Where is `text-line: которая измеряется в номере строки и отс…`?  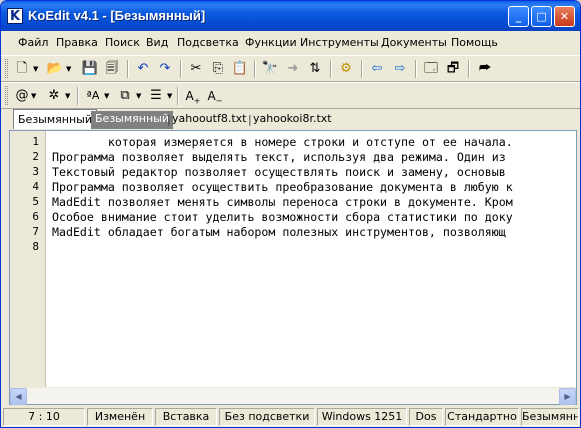
text-line: которая измеряется в номере строки и отс… is located at coordinates (282, 142).